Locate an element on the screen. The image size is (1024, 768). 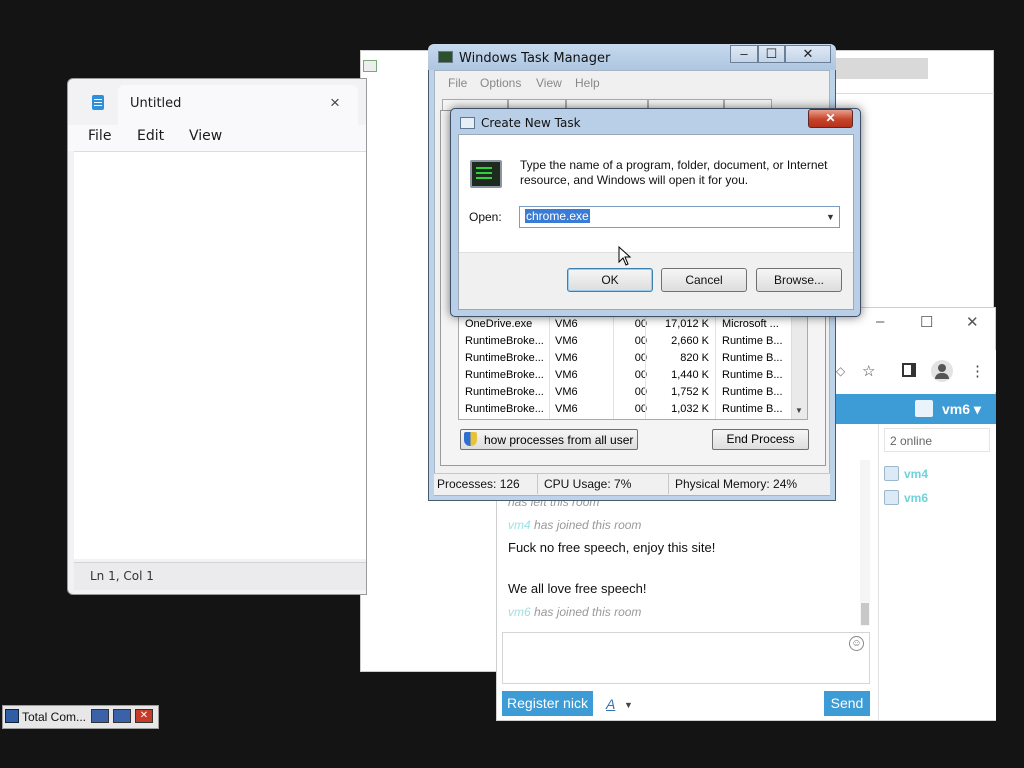
current-user-menu: vm6 ▾ is located at coordinates (961, 409).